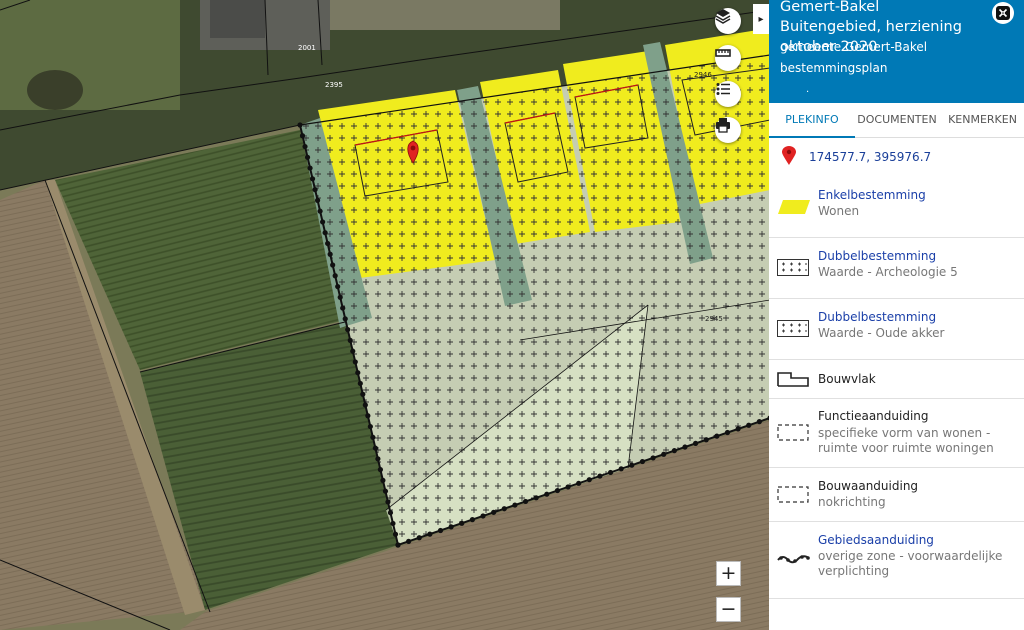  I want to click on legend-title: Enkelbestemming, so click(872, 195).